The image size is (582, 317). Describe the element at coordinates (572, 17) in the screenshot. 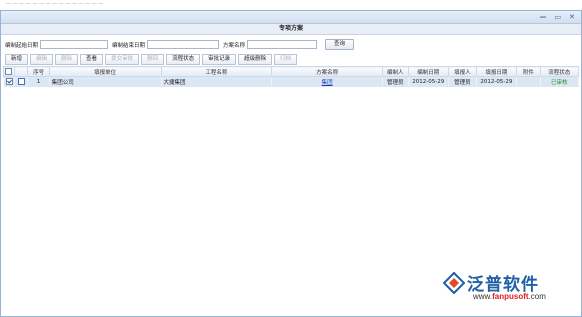

I see `close-icon: ✕` at that location.